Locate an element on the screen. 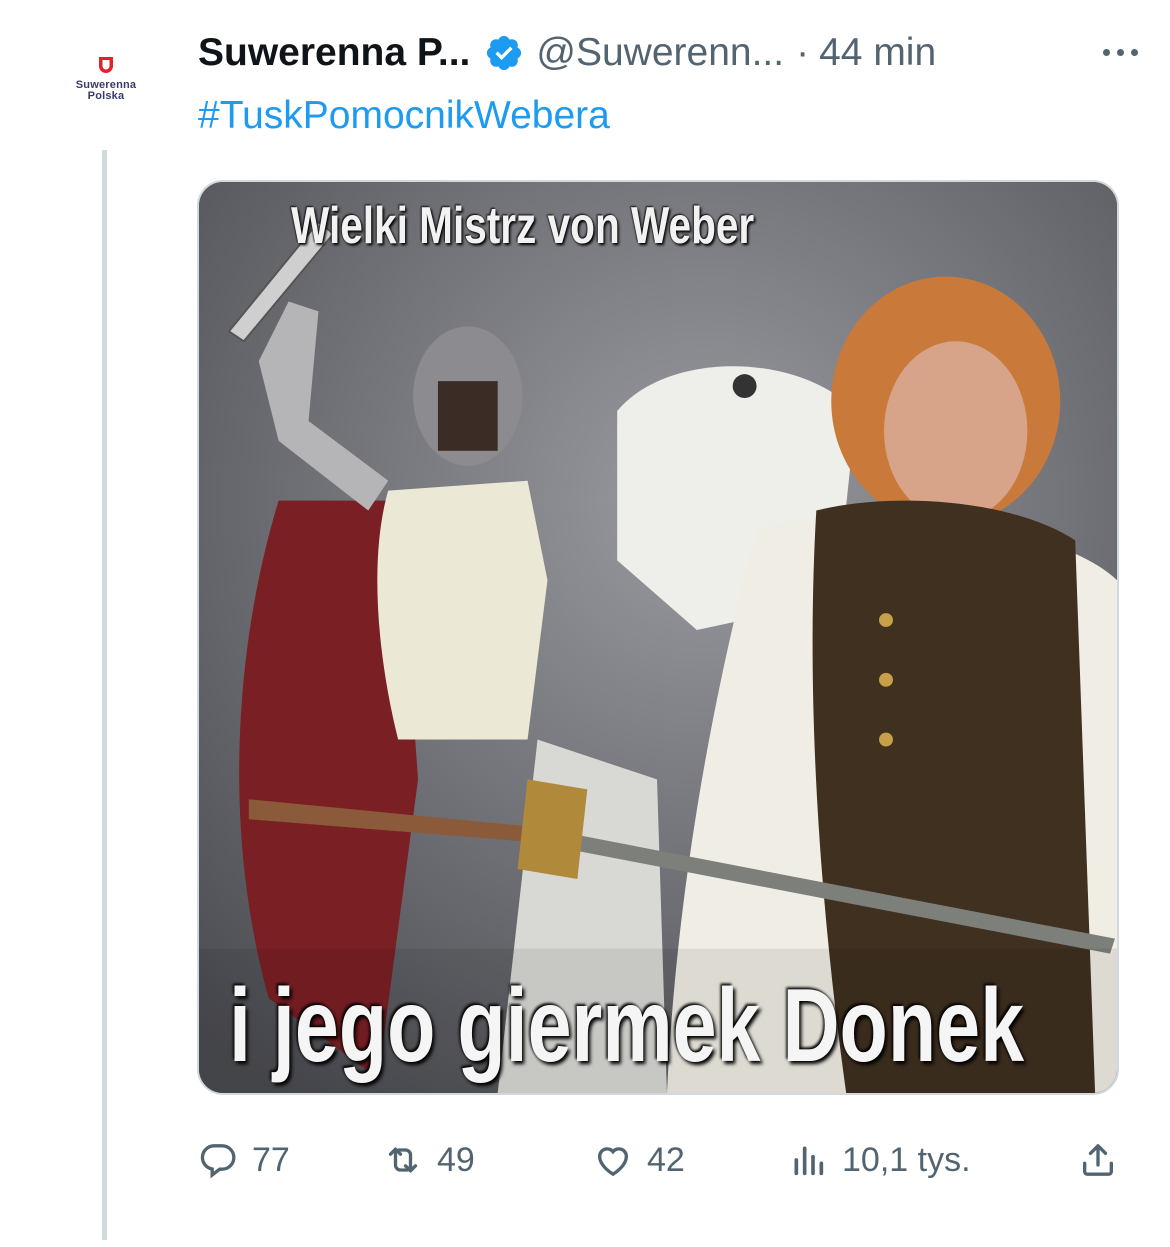  avatar: Suwerenna Polska is located at coordinates (106, 88).